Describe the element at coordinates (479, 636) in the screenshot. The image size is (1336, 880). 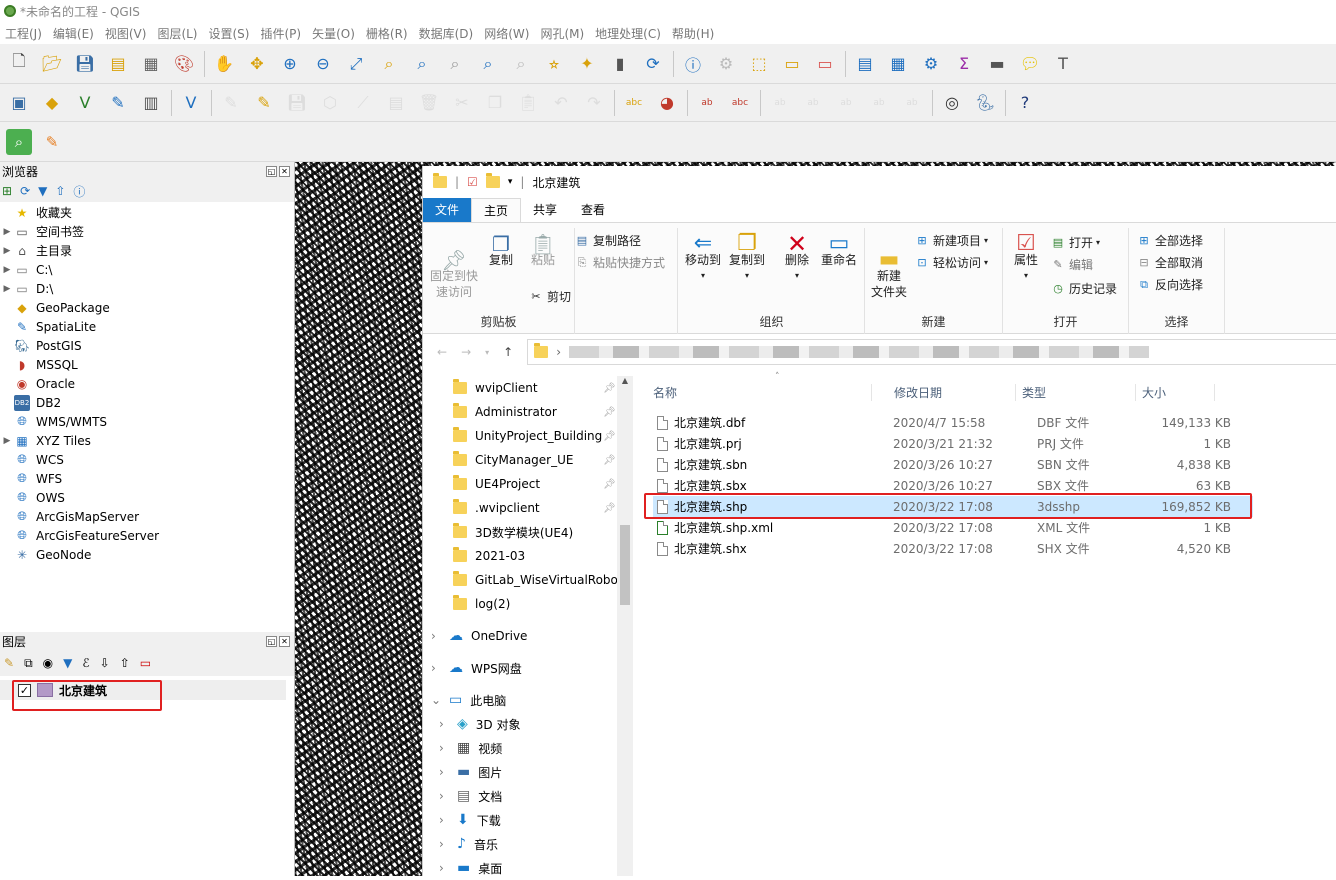
I see `nav-root-item: › ☁ OneDrive` at that location.